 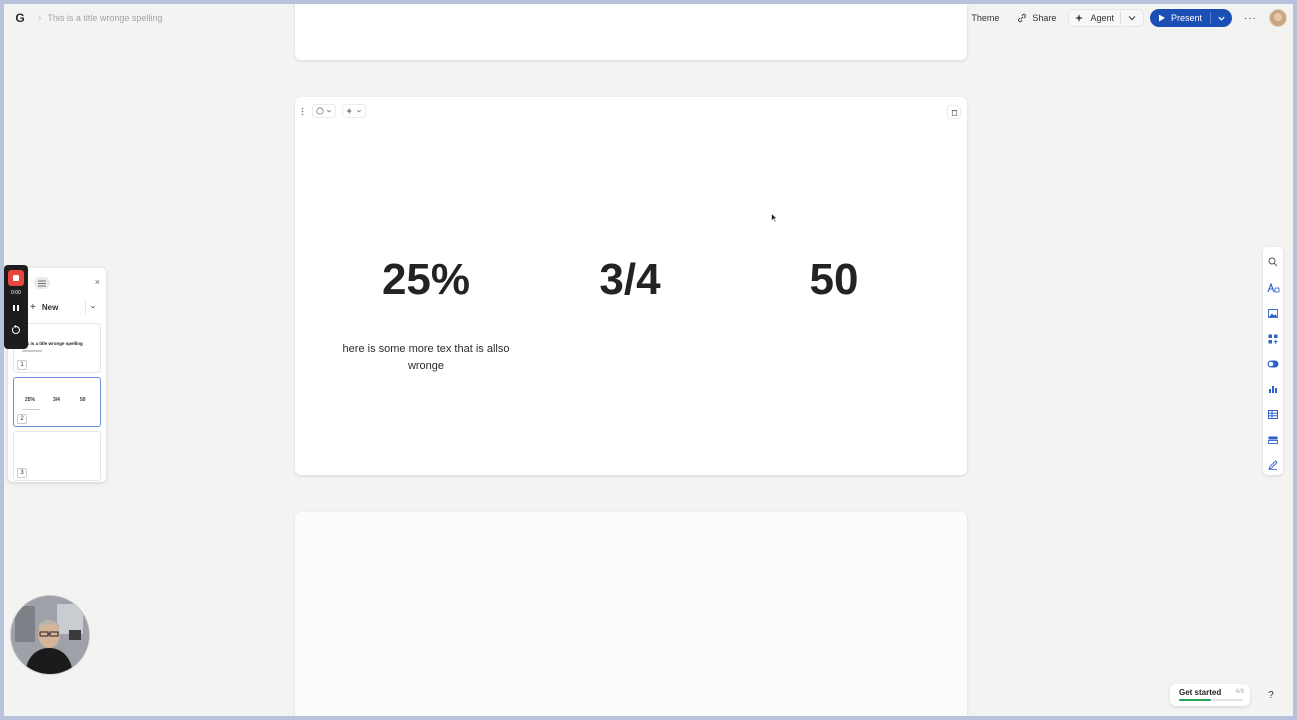 I want to click on card-drag-handle, so click(x=302, y=111).